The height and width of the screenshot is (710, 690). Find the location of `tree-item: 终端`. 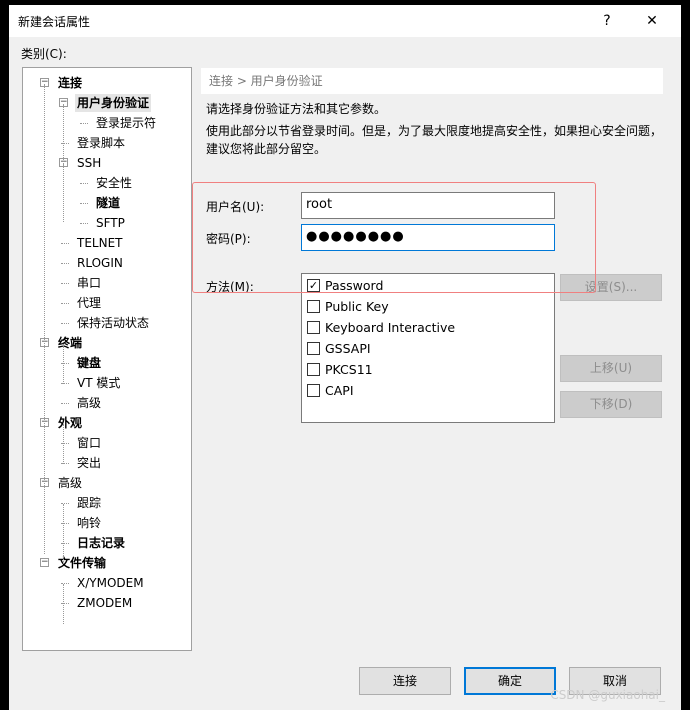

tree-item: 终端 is located at coordinates (70, 343).